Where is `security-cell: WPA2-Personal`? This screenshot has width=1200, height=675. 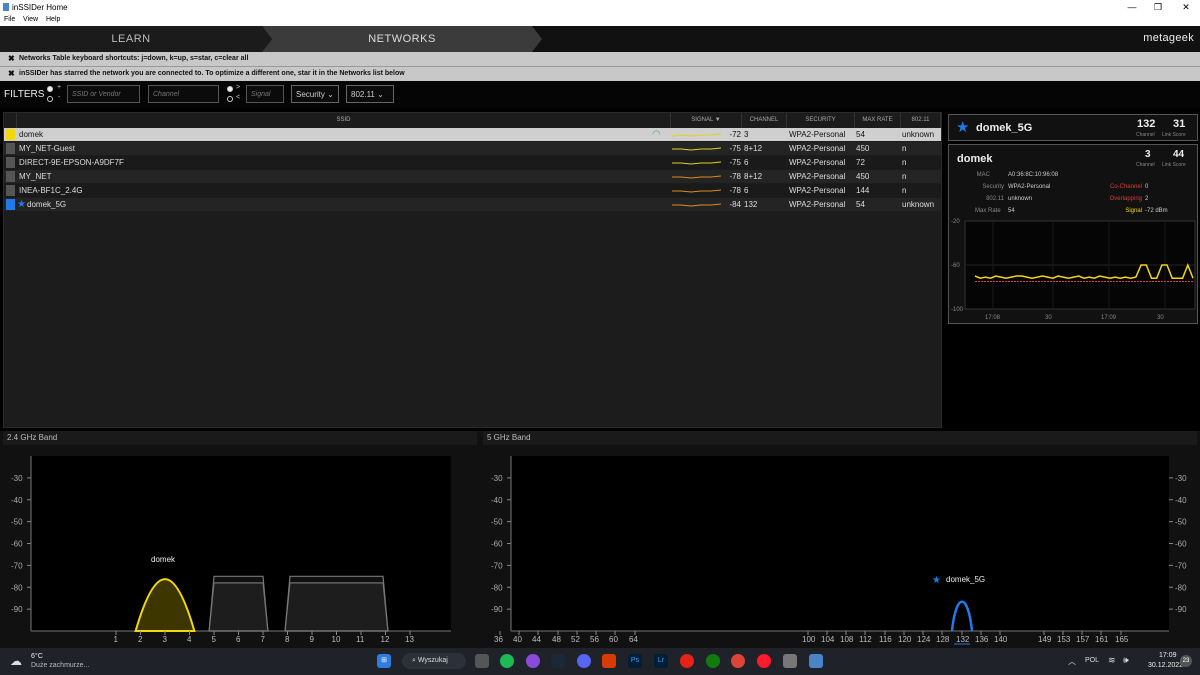
security-cell: WPA2-Personal is located at coordinates (817, 148).